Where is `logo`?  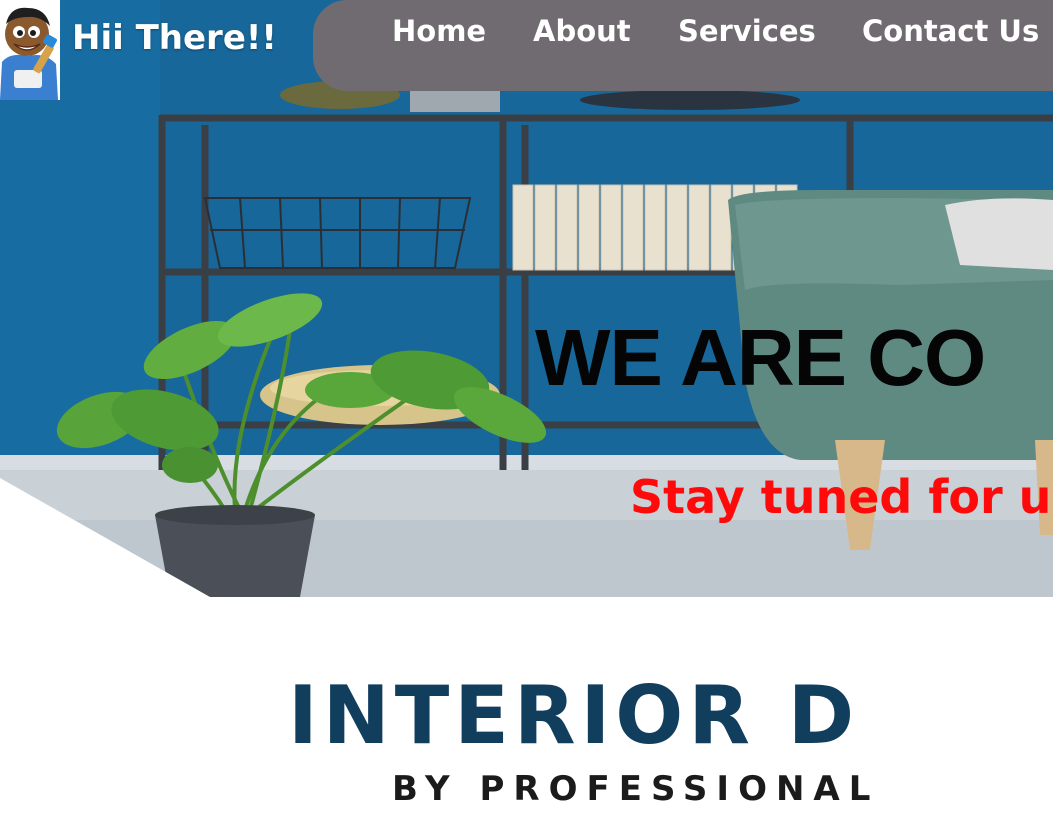
logo is located at coordinates (30, 50).